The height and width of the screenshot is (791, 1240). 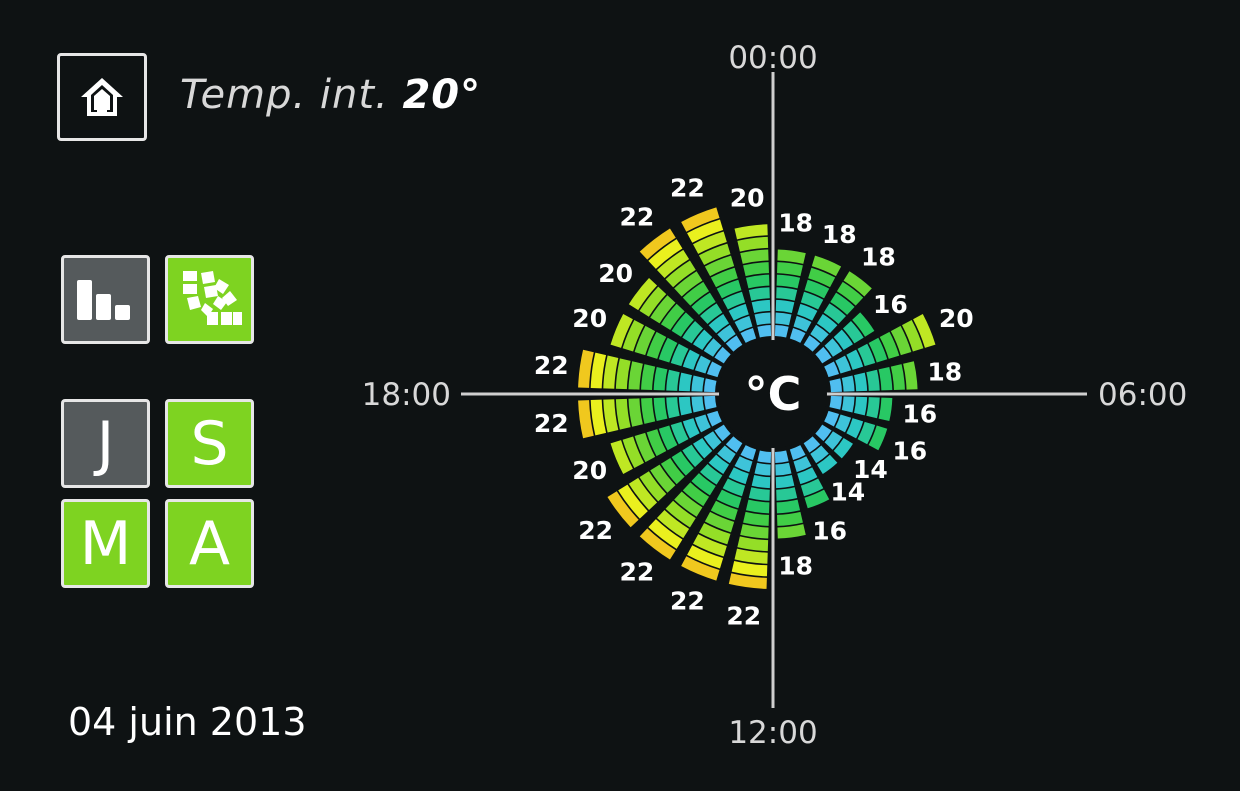 I want to click on hour-value-label-10: 16, so click(x=829, y=531).